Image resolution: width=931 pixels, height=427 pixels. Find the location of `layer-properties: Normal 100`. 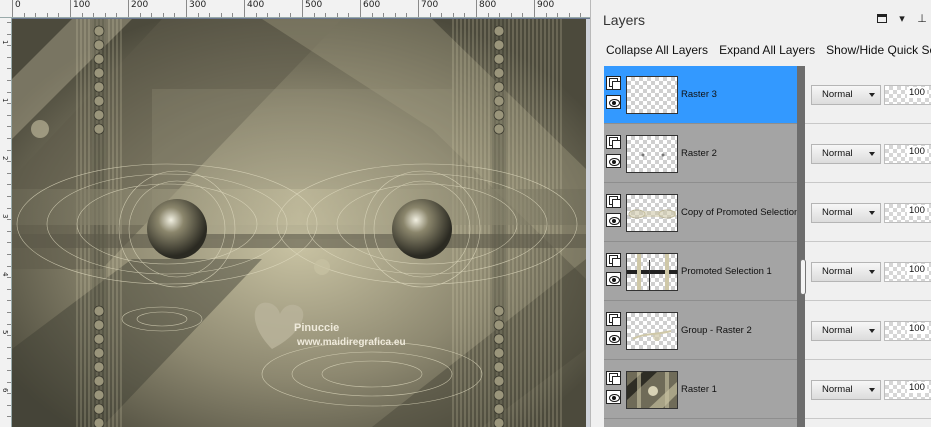

layer-properties: Normal 100 is located at coordinates (868, 95).